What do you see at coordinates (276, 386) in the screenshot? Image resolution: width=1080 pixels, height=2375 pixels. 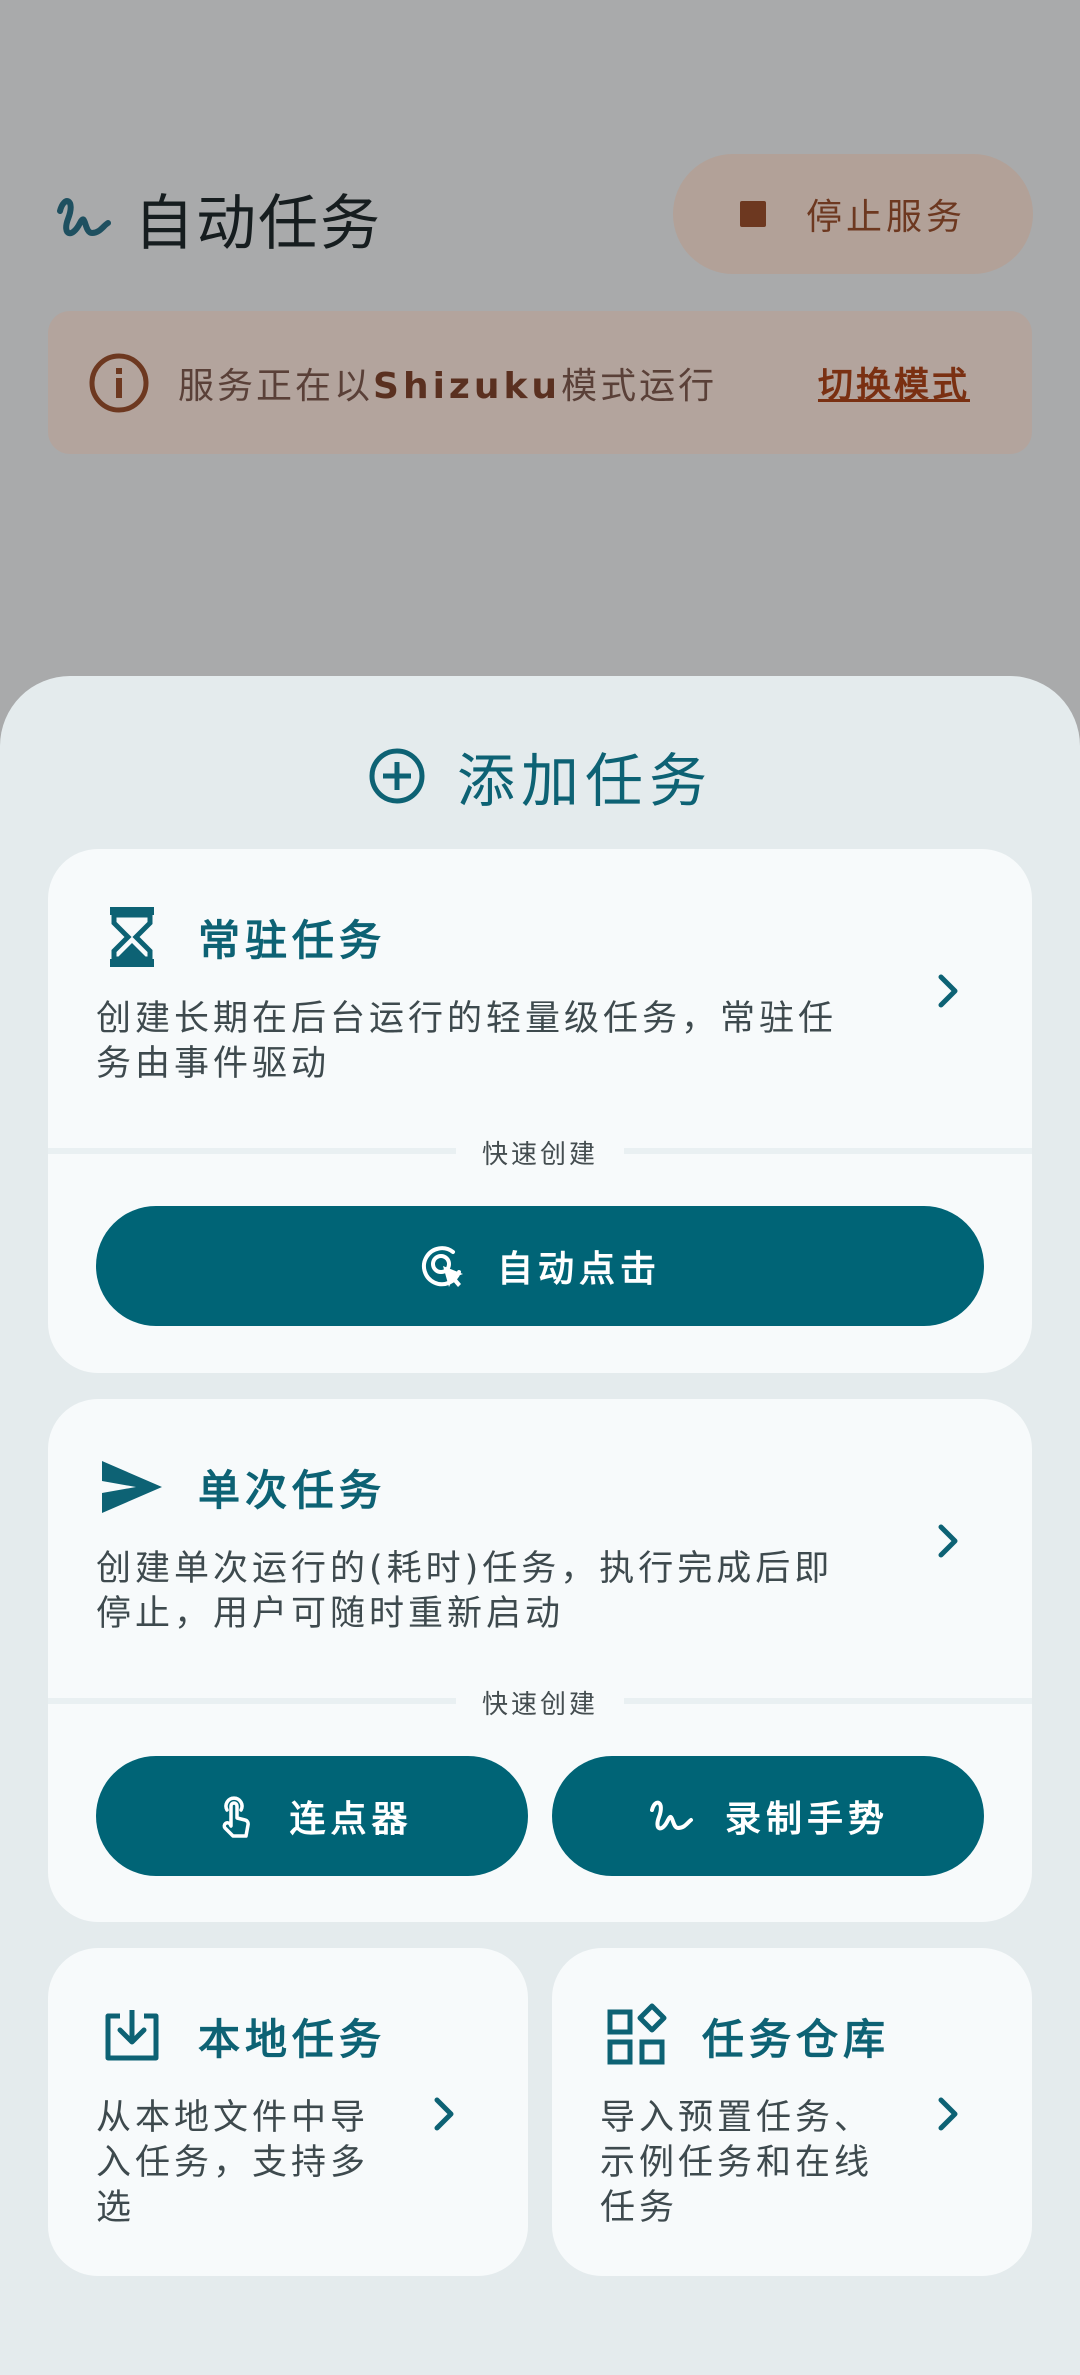 I see `notice-message-prefix: 服务正在以` at bounding box center [276, 386].